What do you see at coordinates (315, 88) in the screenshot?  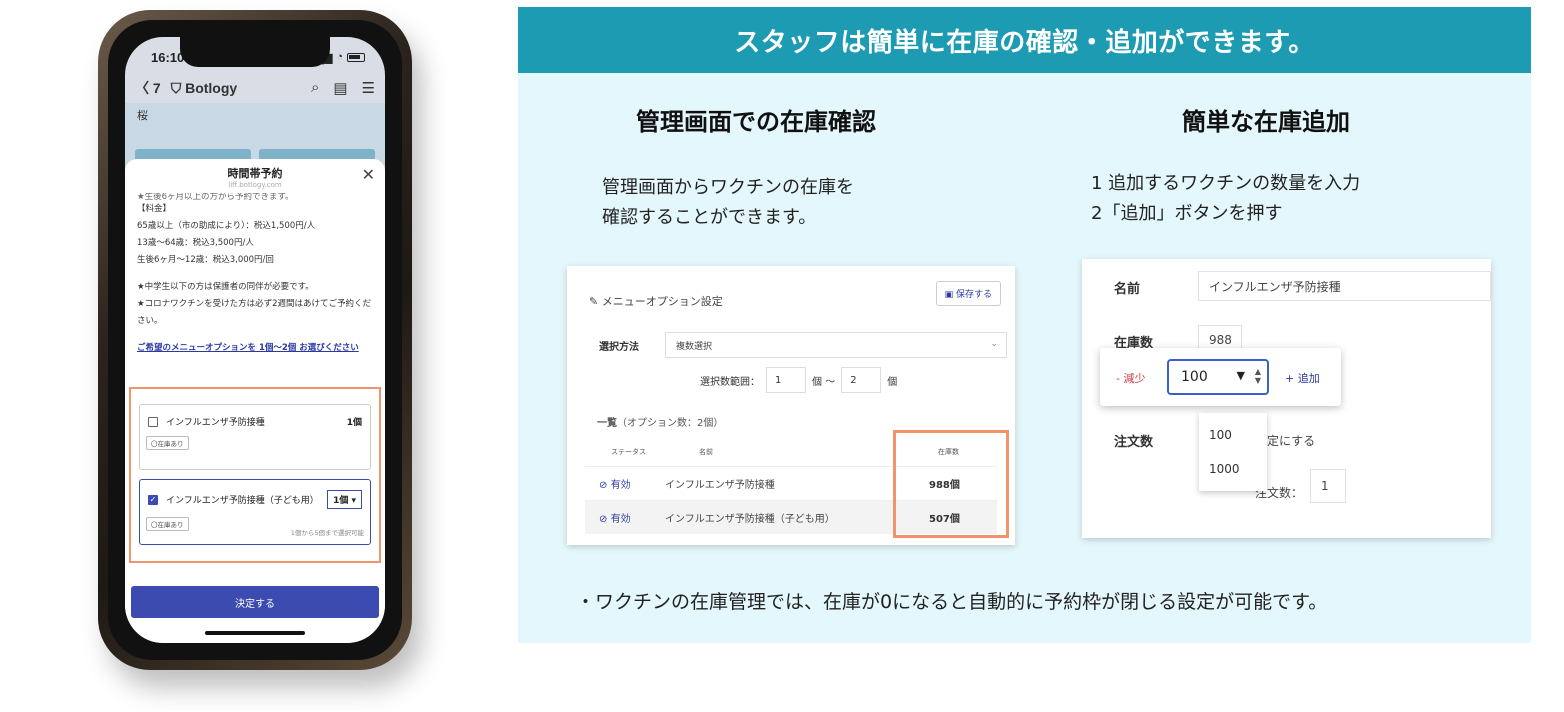 I see `search-icon: ⌕` at bounding box center [315, 88].